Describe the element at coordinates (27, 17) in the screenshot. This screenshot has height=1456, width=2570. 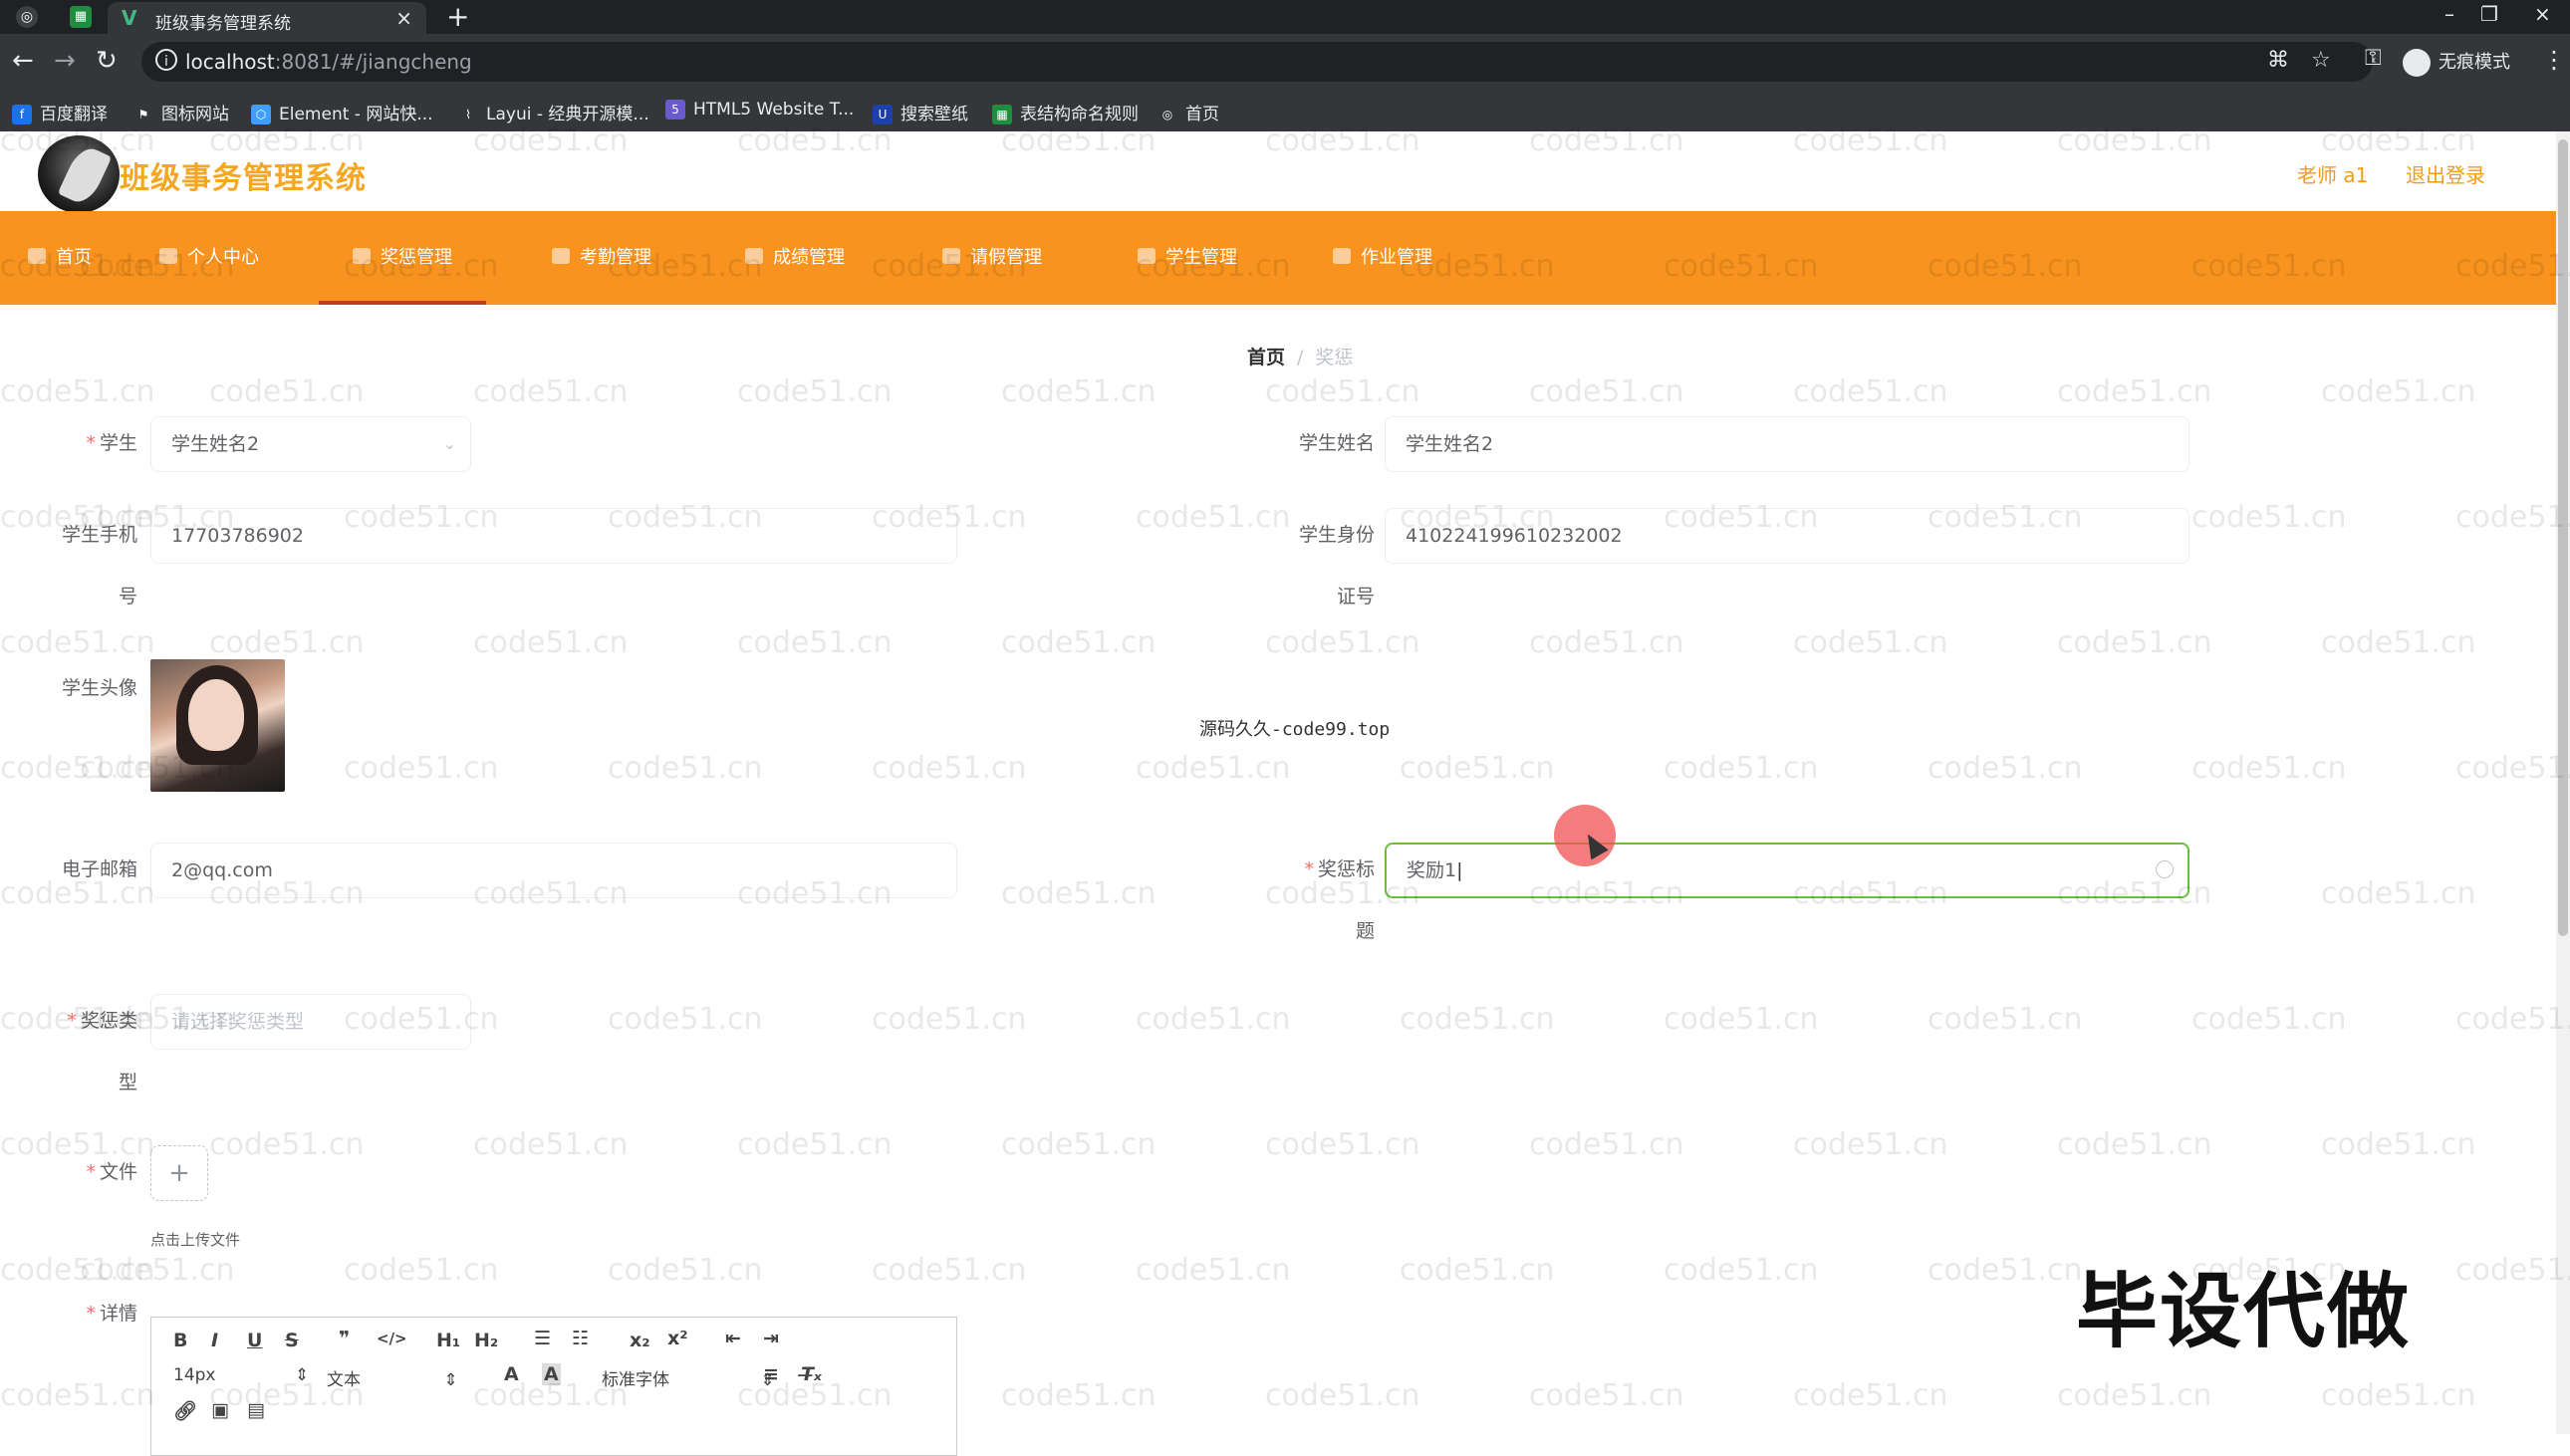
I see `browser-globe-icon: ◎` at that location.